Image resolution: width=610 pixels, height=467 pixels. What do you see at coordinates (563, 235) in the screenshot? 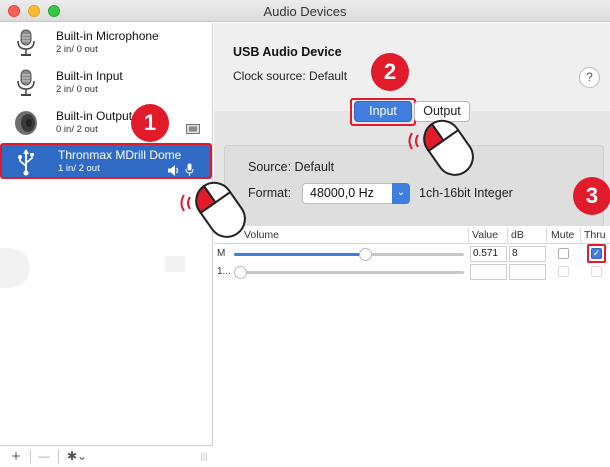
I see `col-mute: Mute` at bounding box center [563, 235].